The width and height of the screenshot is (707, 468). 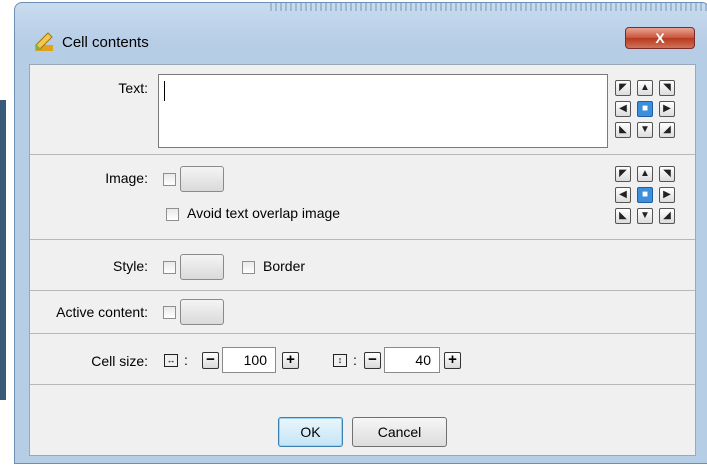 I want to click on dialog-title: Cell contents, so click(x=105, y=42).